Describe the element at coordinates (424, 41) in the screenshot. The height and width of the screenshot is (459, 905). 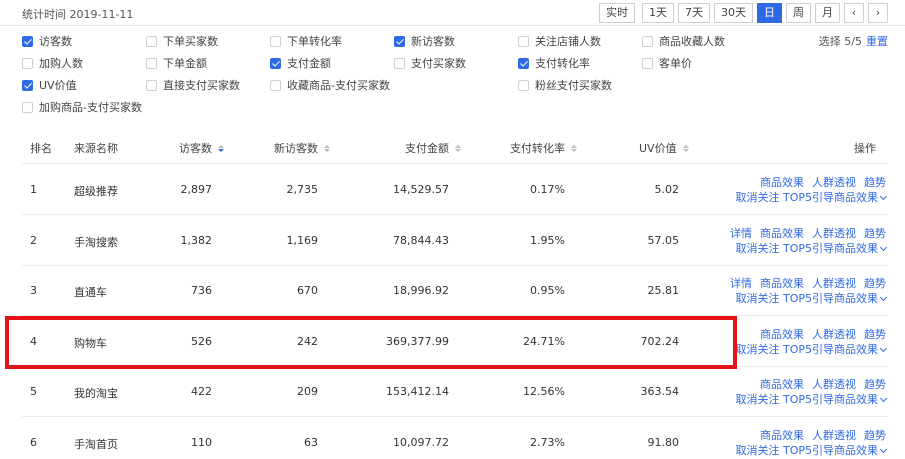
I see `metric-new-visitors: 新访客数` at that location.